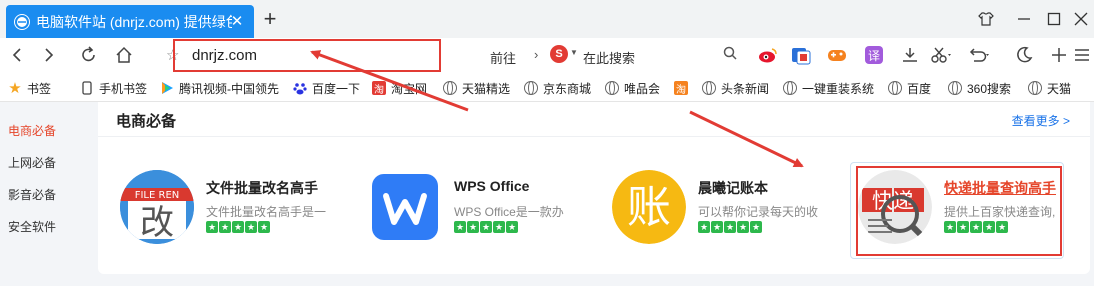  What do you see at coordinates (1082, 55) in the screenshot?
I see `menu-icon` at bounding box center [1082, 55].